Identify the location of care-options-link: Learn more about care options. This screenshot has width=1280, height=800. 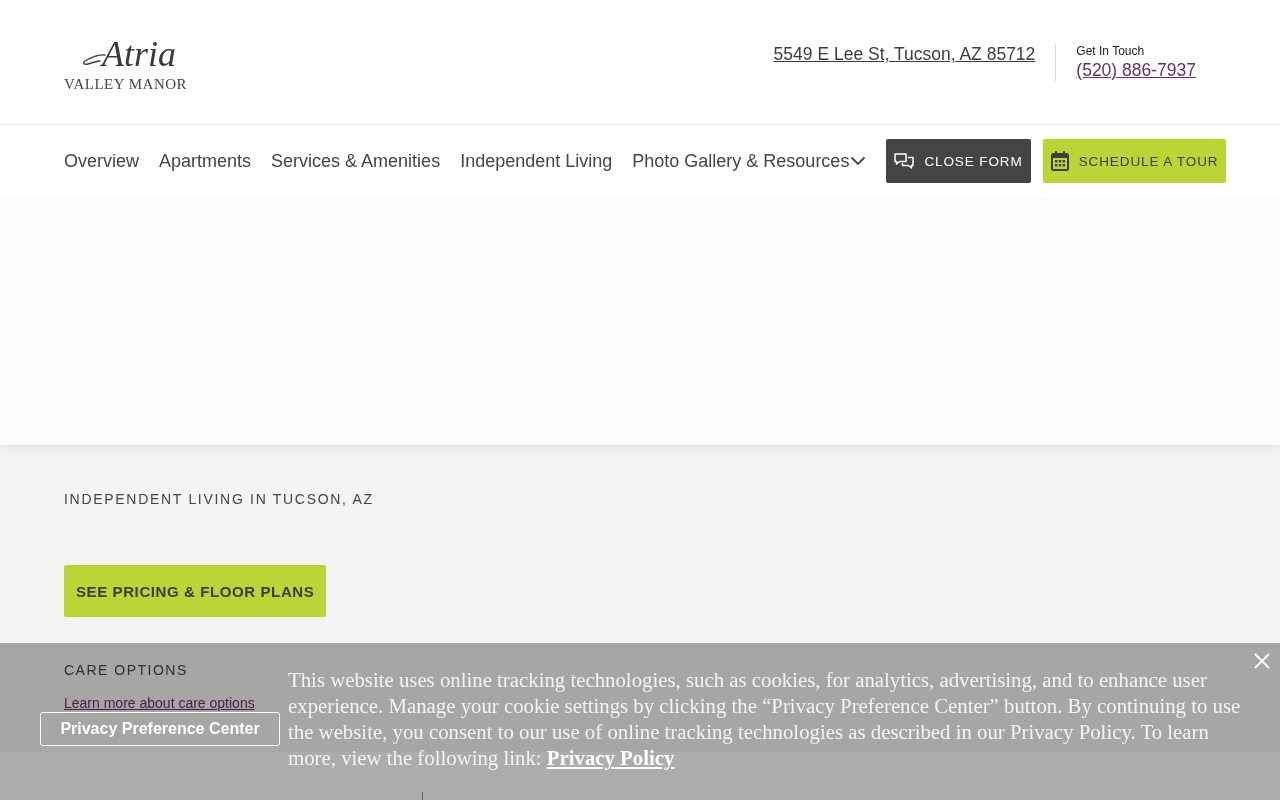
(159, 703).